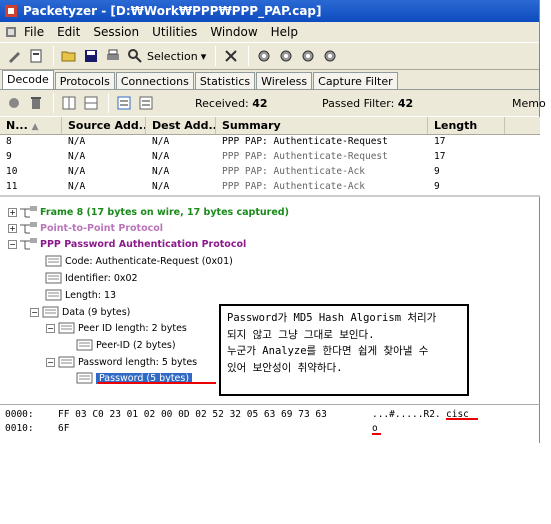  I want to click on hex-ascii: ...#.....R2., so click(406, 414).